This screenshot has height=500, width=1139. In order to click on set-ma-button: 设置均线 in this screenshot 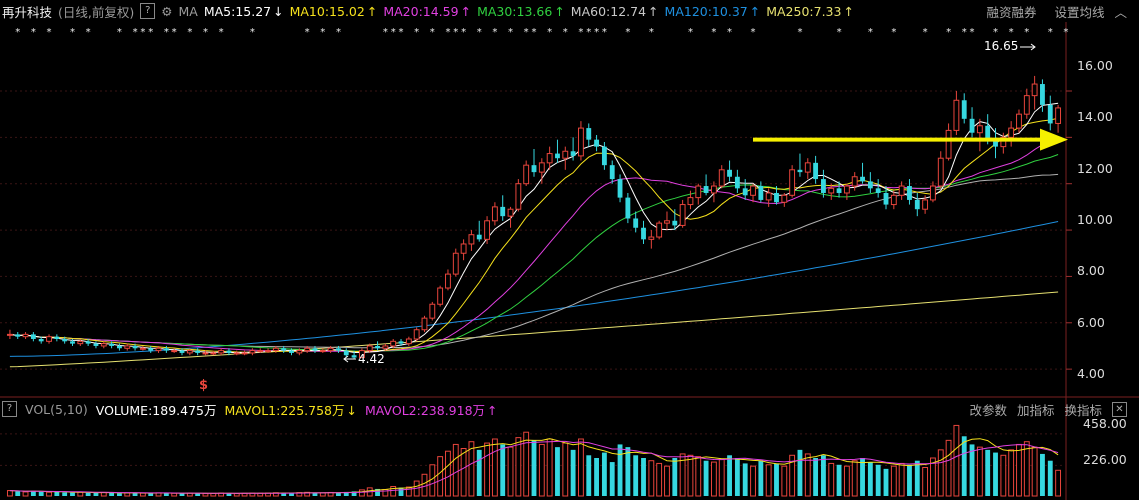, I will do `click(1079, 12)`.